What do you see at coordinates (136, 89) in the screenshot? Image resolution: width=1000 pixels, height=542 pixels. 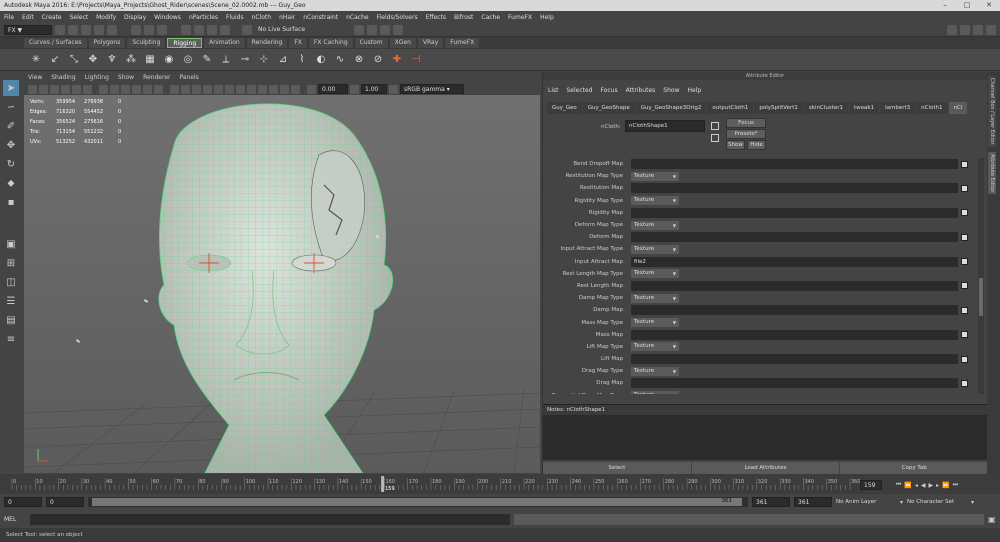 I see `gate-mask-icon` at bounding box center [136, 89].